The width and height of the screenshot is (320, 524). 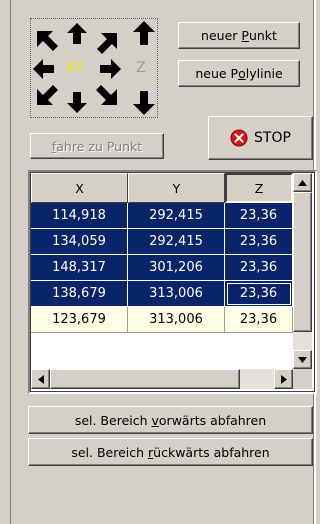 I want to click on arrow-right-icon, so click(x=110, y=69).